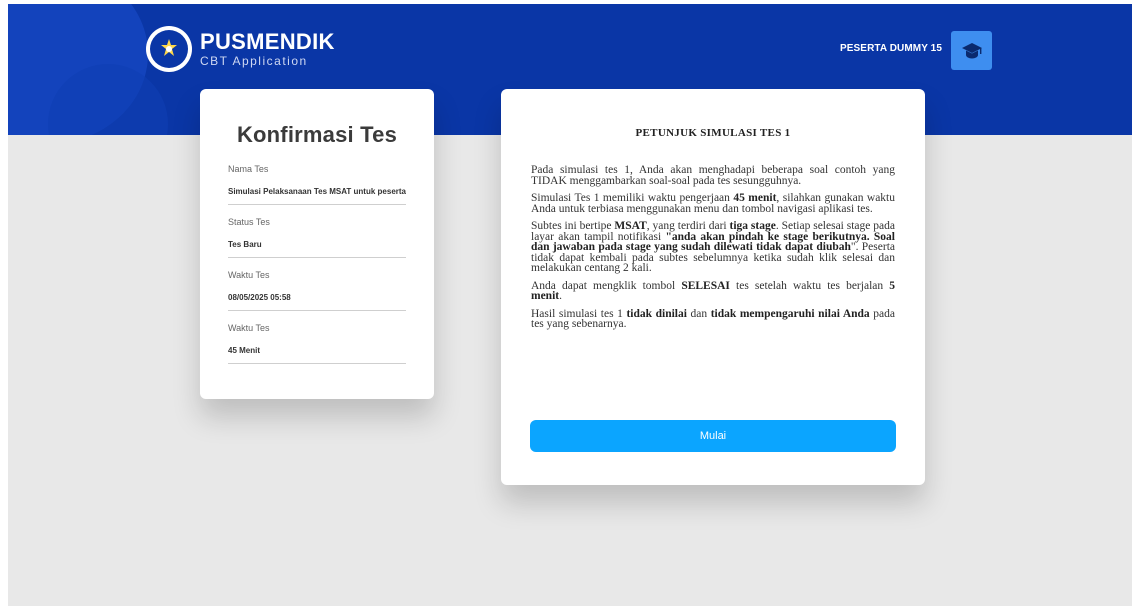 The height and width of the screenshot is (606, 1132). Describe the element at coordinates (317, 302) in the screenshot. I see `field-value-test-time: 08/05/2025 05:58` at that location.